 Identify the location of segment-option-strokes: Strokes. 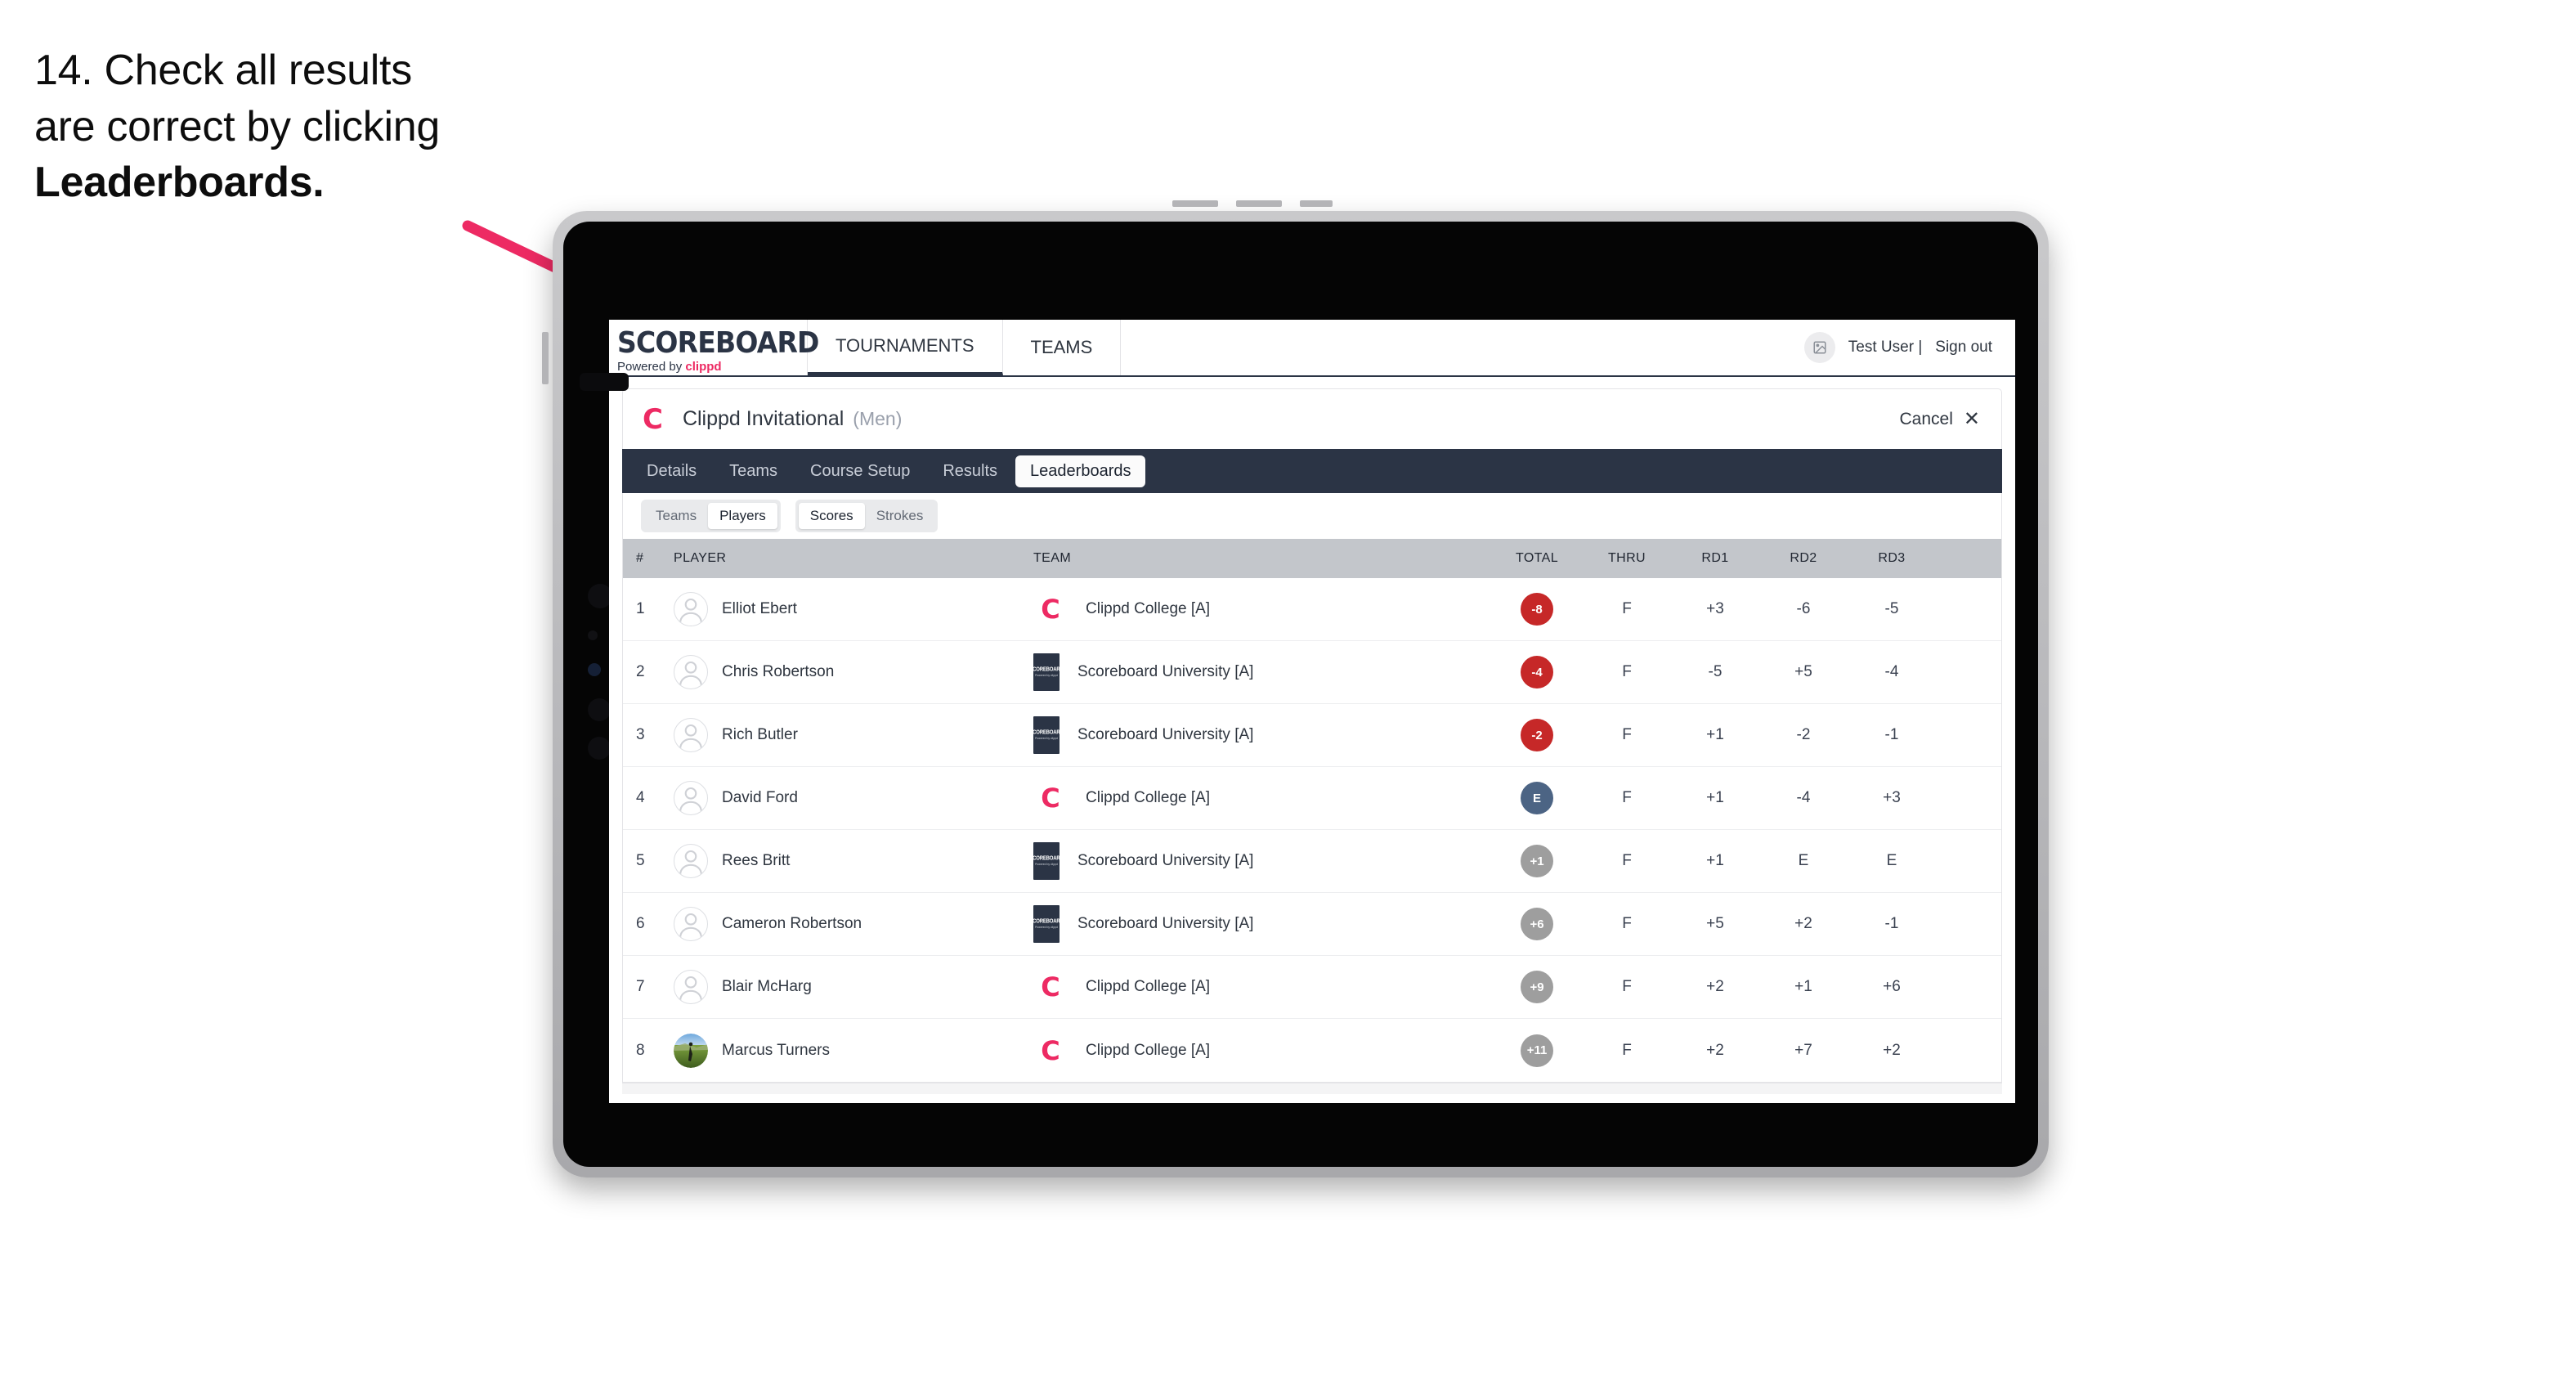
(900, 516).